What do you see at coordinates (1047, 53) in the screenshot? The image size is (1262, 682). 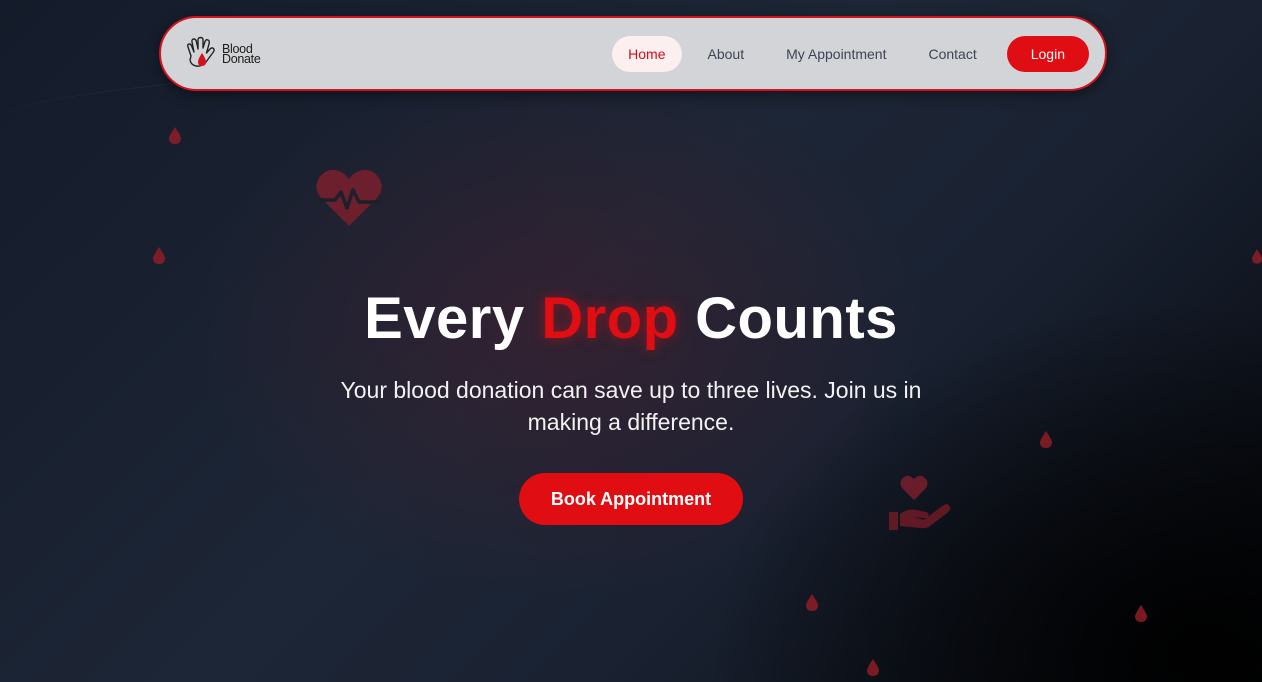 I see `login-button: Login` at bounding box center [1047, 53].